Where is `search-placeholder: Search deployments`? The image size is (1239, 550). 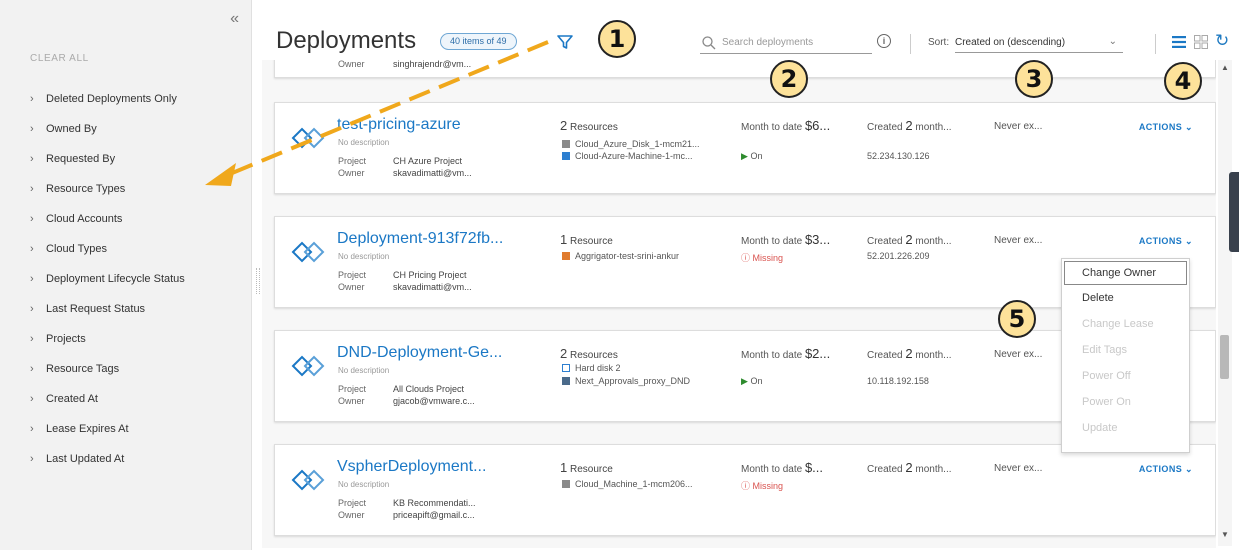
search-placeholder: Search deployments is located at coordinates (768, 42).